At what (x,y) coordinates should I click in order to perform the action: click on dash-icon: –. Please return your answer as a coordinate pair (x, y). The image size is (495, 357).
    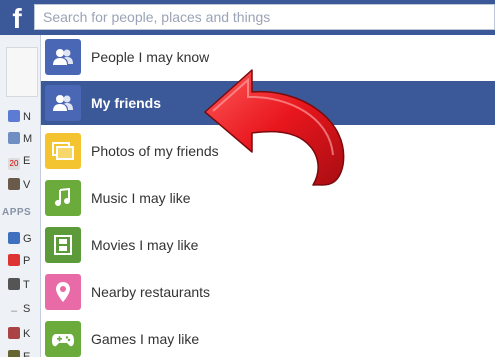
    Looking at the image, I should click on (14, 311).